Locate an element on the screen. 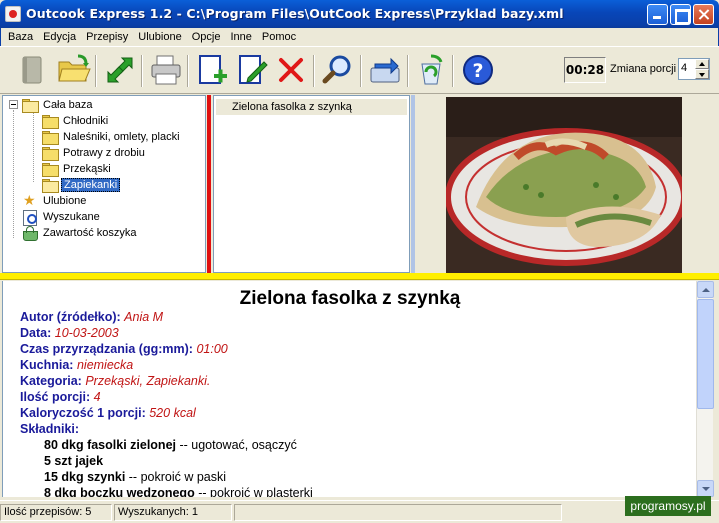  close-button is located at coordinates (703, 14).